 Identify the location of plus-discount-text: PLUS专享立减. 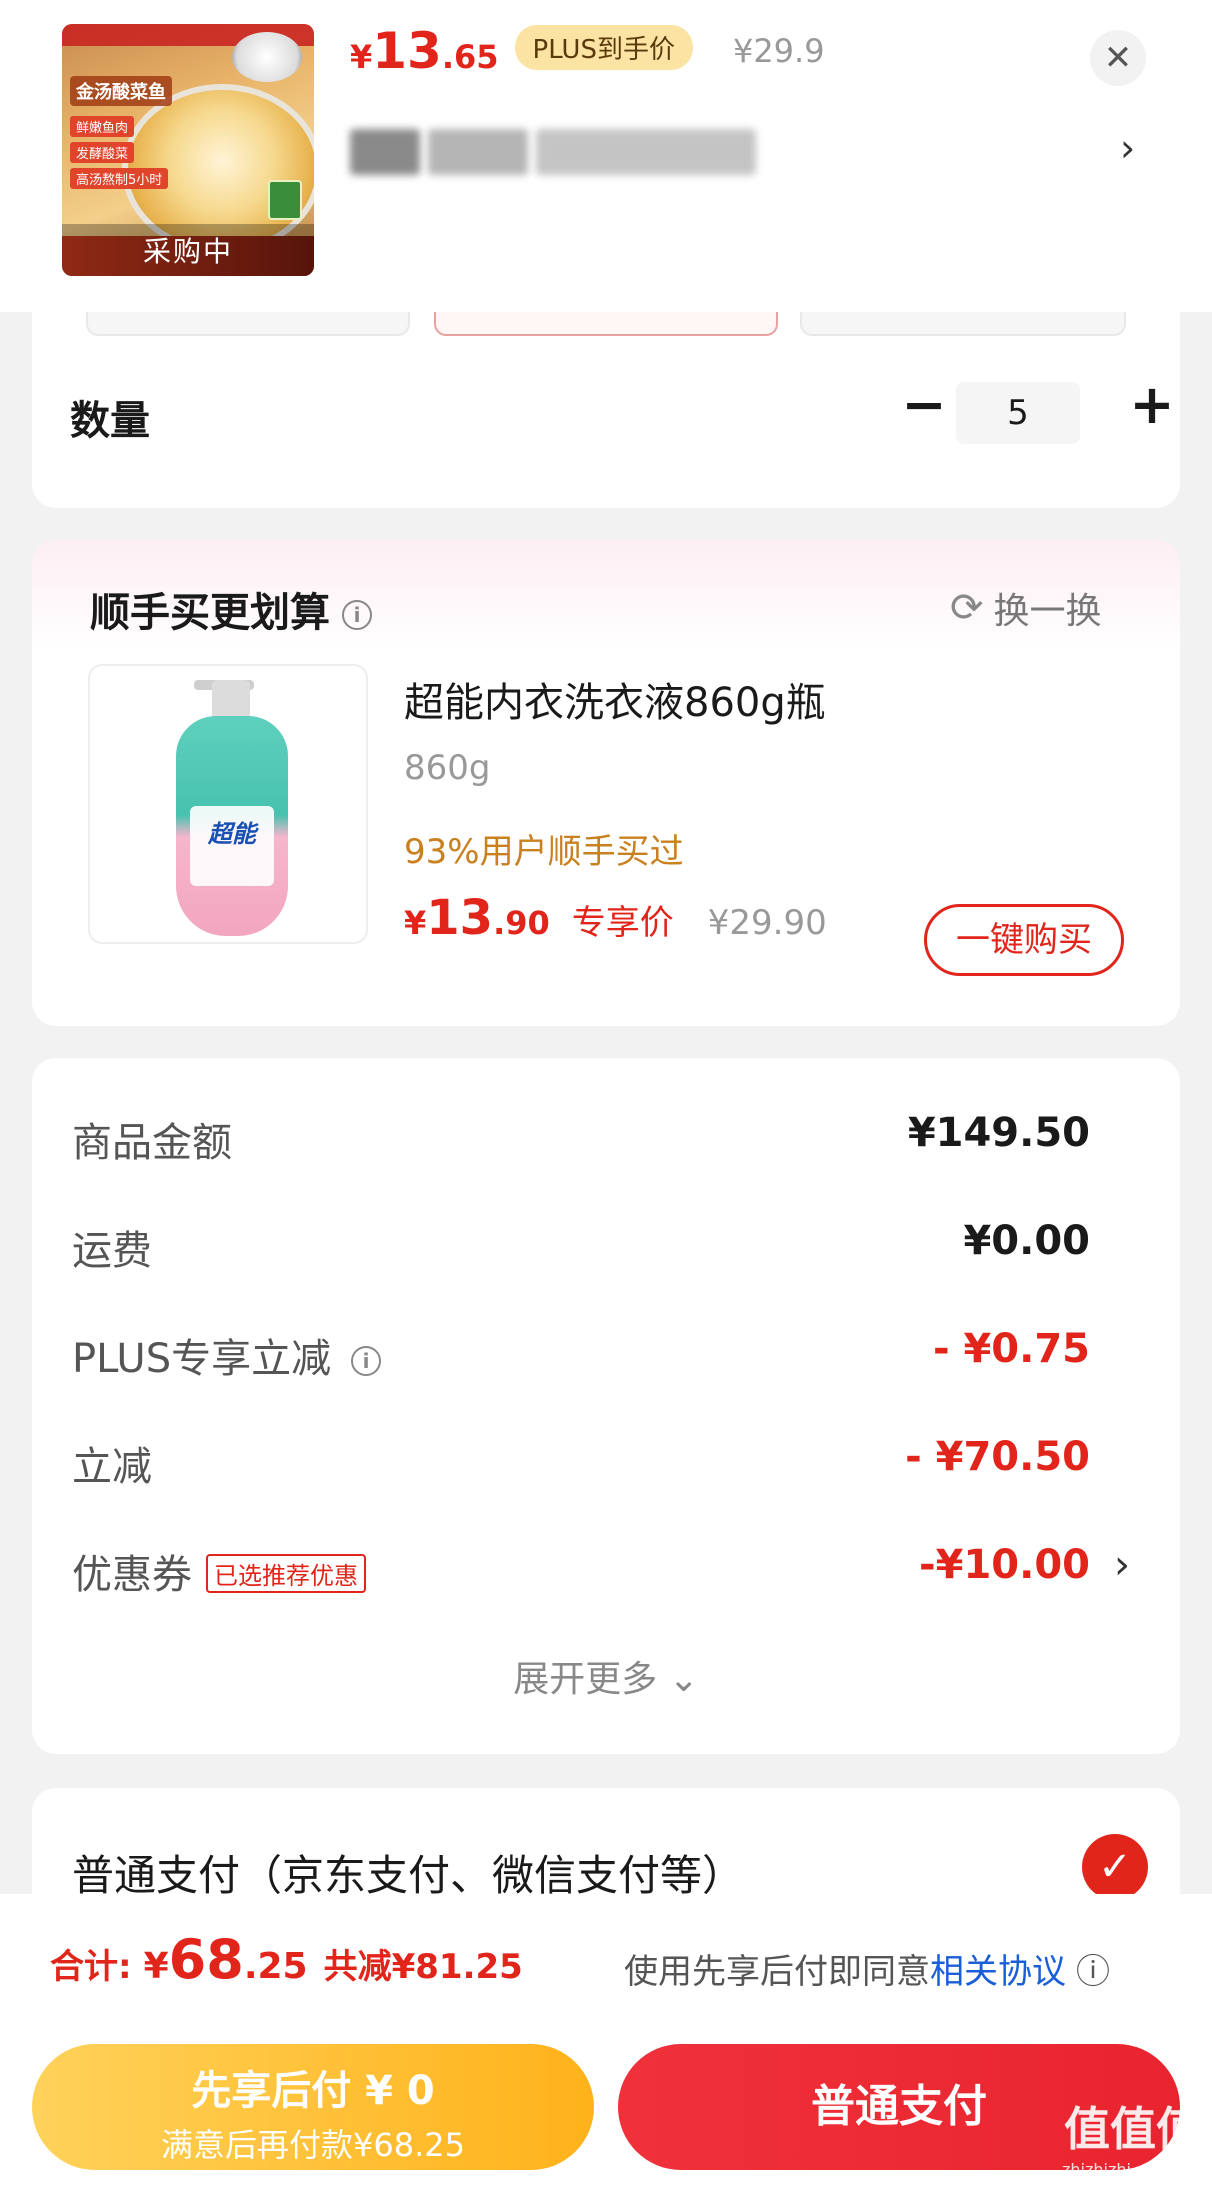
(202, 1359).